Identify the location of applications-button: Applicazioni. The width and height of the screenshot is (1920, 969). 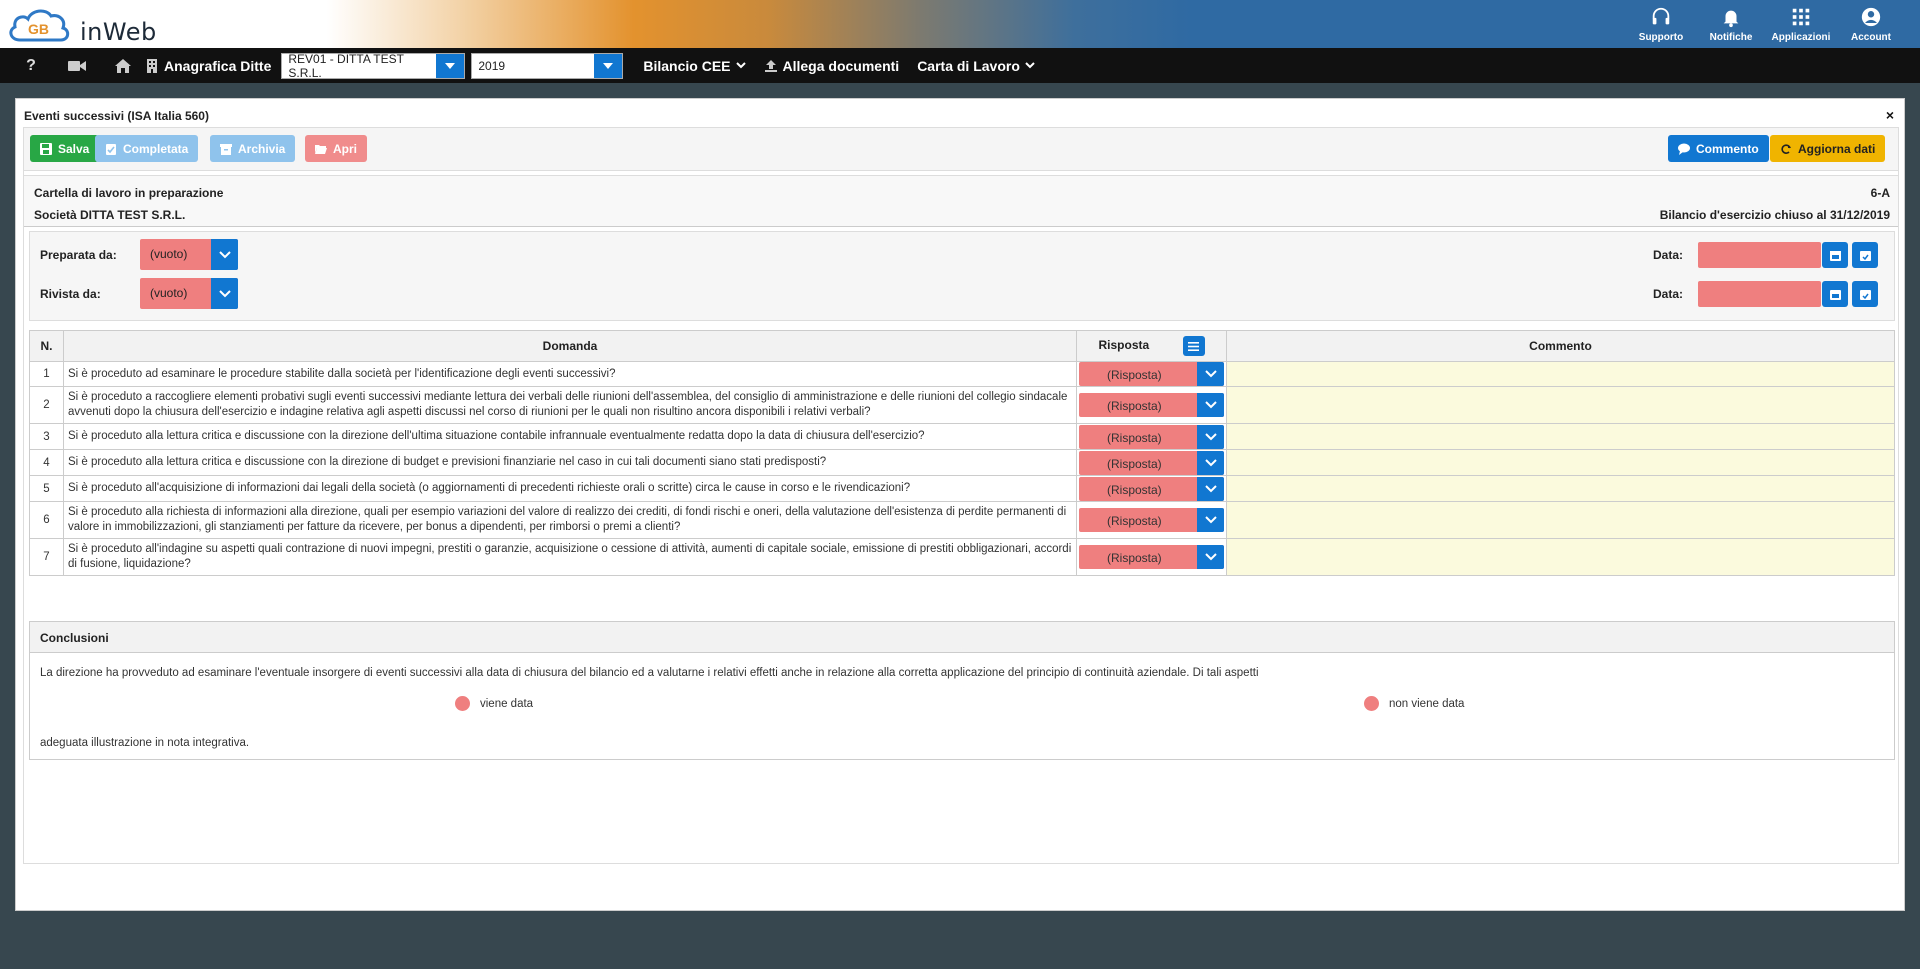
(1801, 24).